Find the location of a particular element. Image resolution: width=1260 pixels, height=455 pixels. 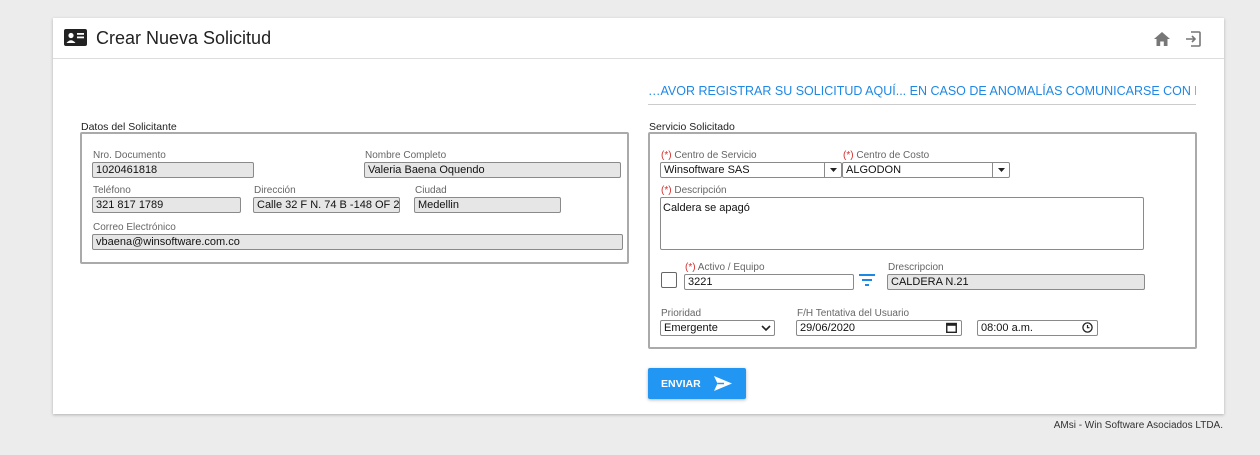

telefono-field: 321 817 1789 is located at coordinates (166, 205).